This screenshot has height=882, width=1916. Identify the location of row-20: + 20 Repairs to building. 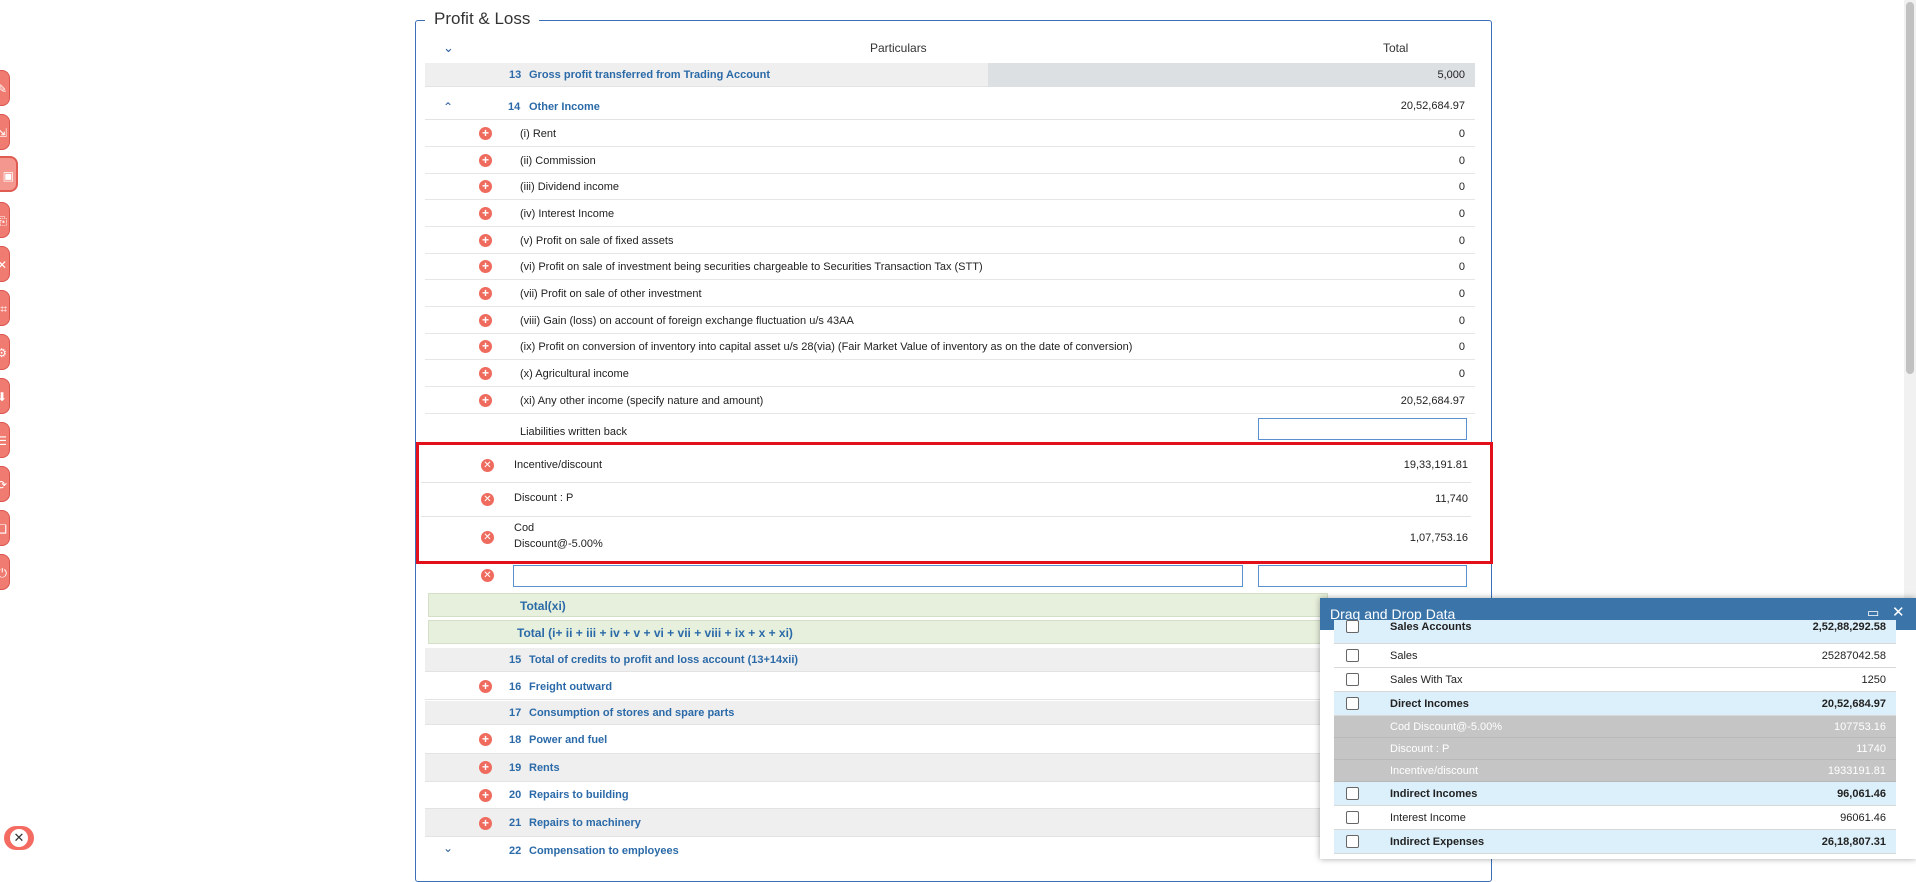
(950, 795).